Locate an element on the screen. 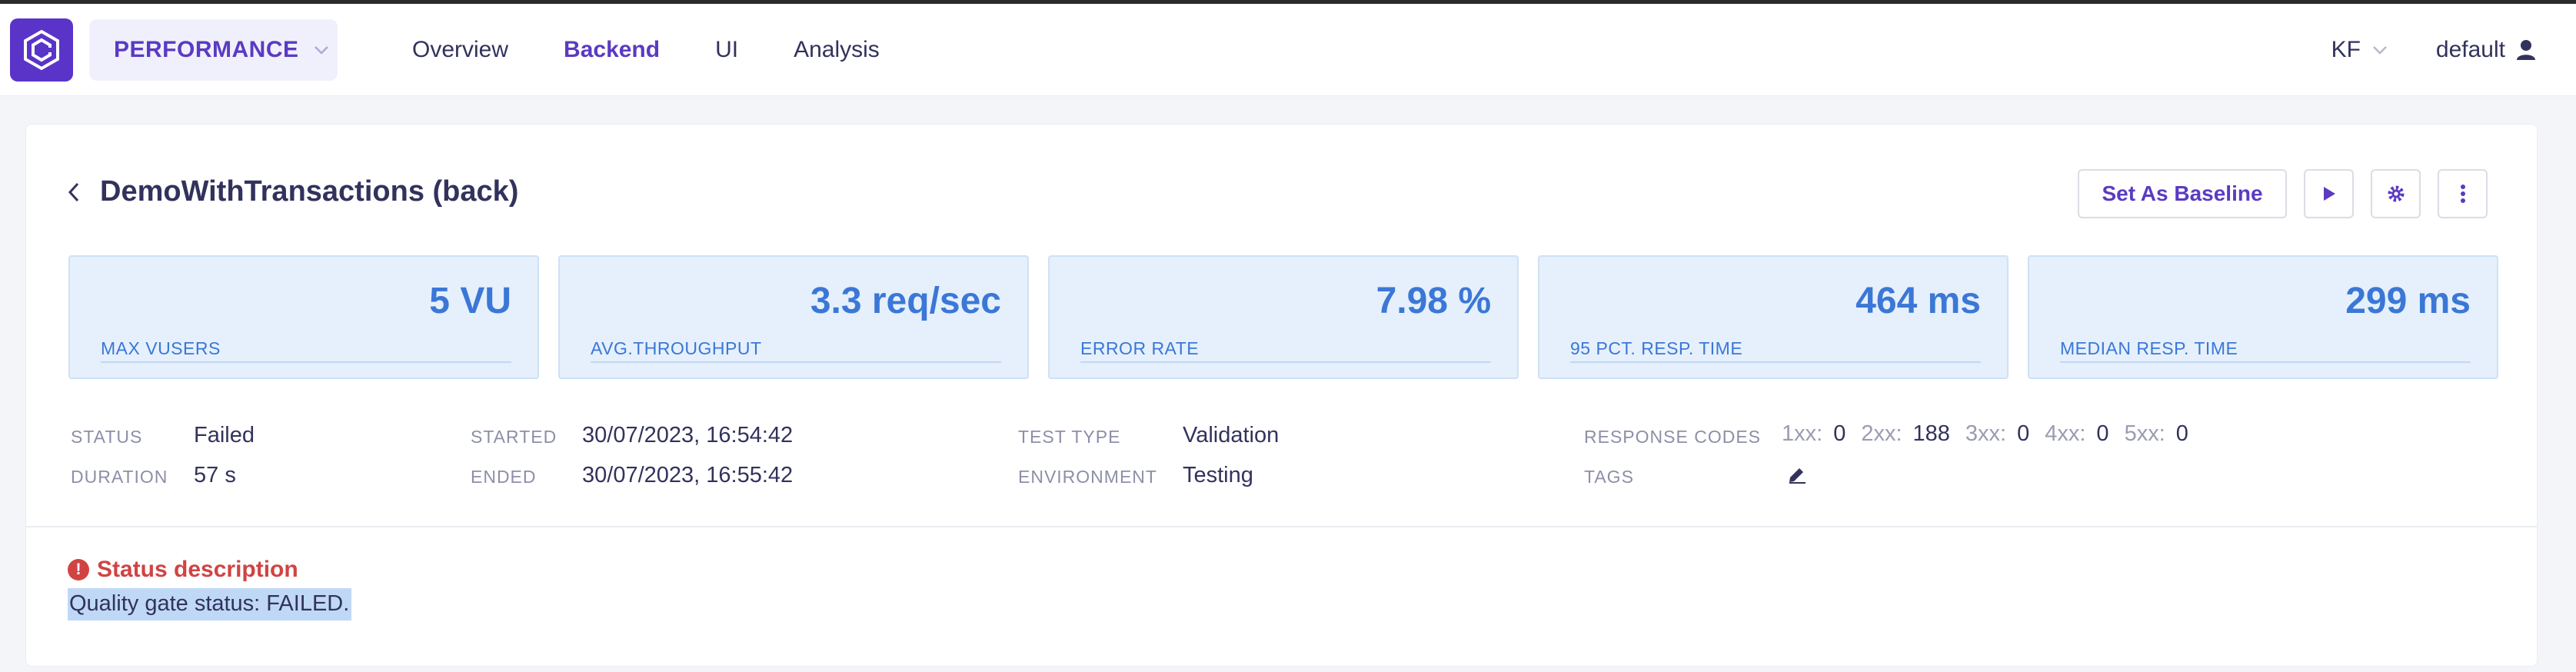  code-5xx-label: 5xx: is located at coordinates (2144, 434).